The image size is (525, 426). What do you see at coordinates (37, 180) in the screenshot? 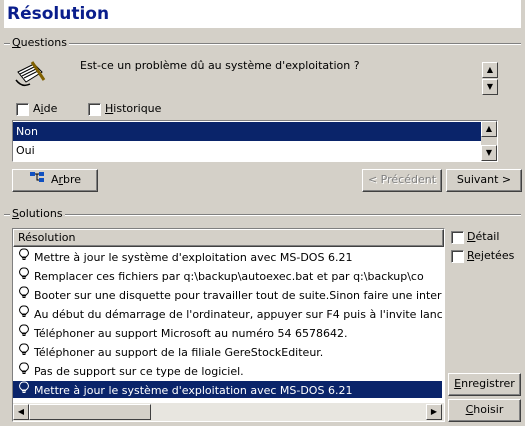
I see `tree-icon` at bounding box center [37, 180].